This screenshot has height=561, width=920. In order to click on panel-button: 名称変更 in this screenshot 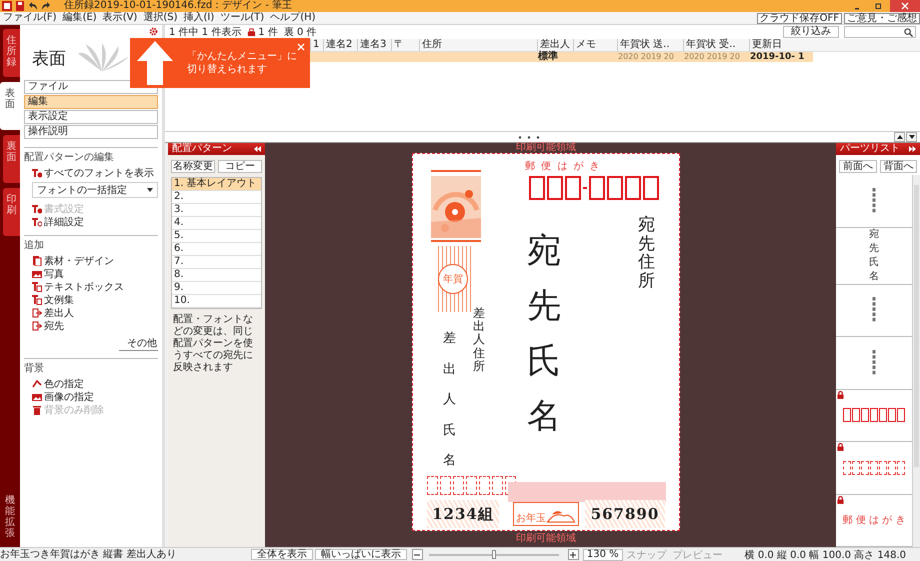, I will do `click(193, 166)`.